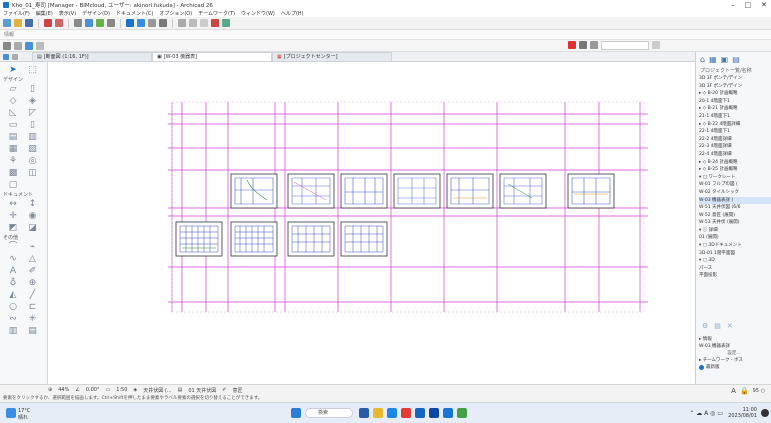 This screenshot has height=423, width=771. I want to click on navigator-item: W-52 意匠 (展開), so click(735, 216).